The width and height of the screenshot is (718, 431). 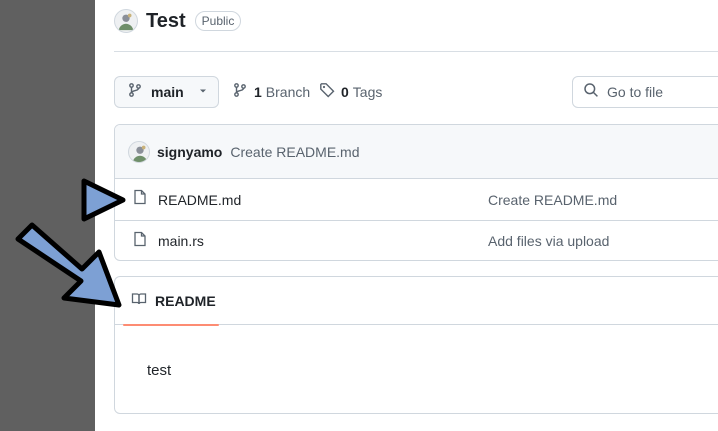 I want to click on tab-readme-label: README, so click(x=185, y=301).